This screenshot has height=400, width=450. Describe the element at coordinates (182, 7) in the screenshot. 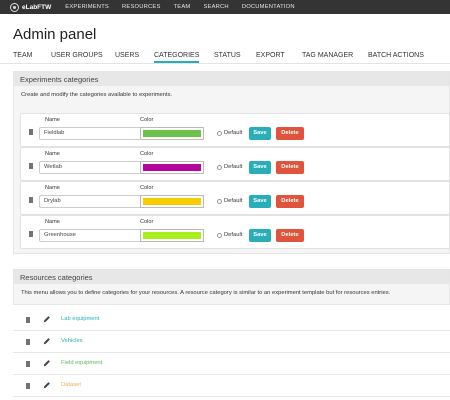

I see `nav-team: TEAM` at that location.